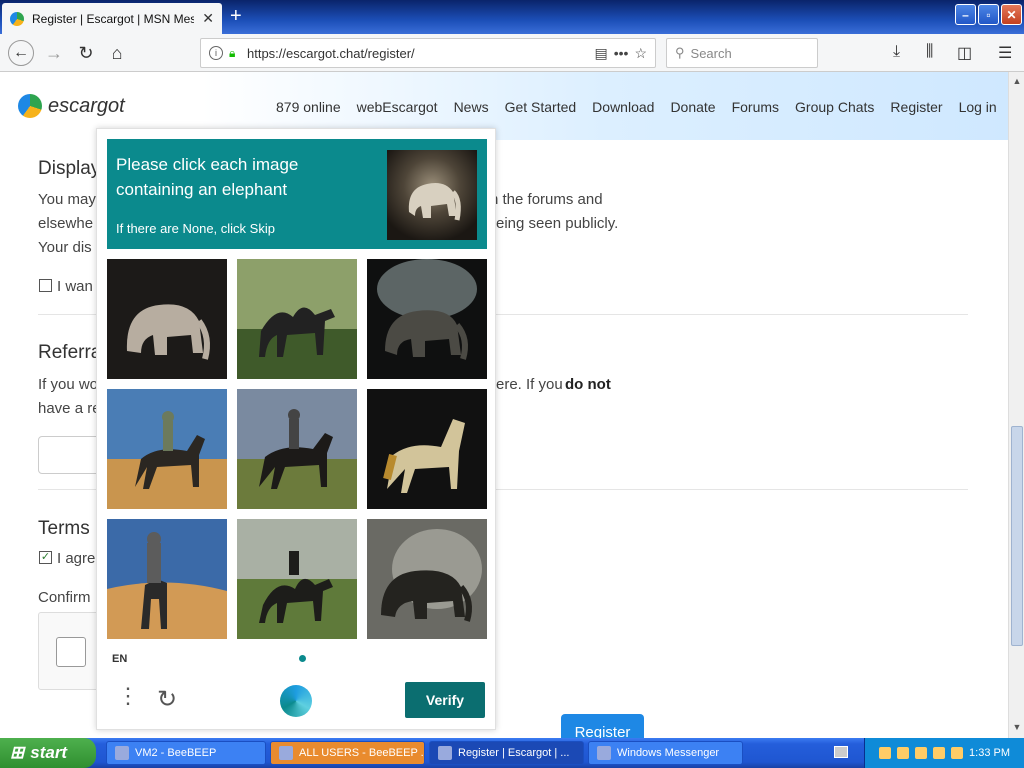 This screenshot has height=768, width=1024. Describe the element at coordinates (445, 700) in the screenshot. I see `verify-button: Verify` at that location.